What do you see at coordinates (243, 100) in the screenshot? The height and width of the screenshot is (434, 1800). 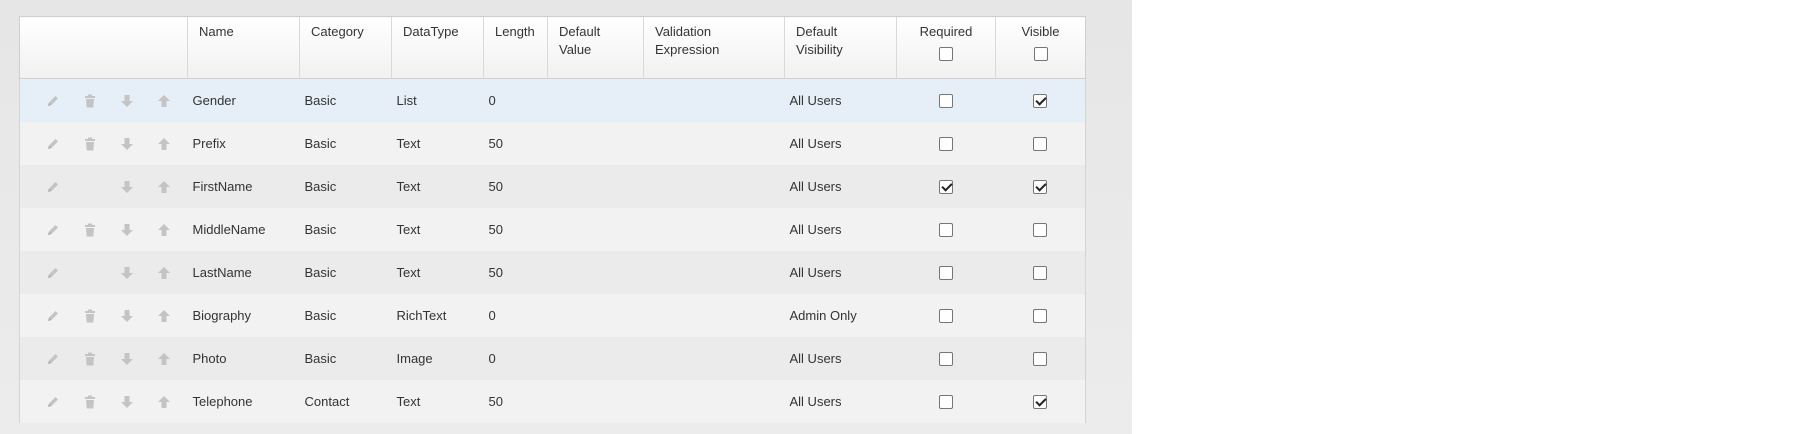 I see `name-cell: Gender` at bounding box center [243, 100].